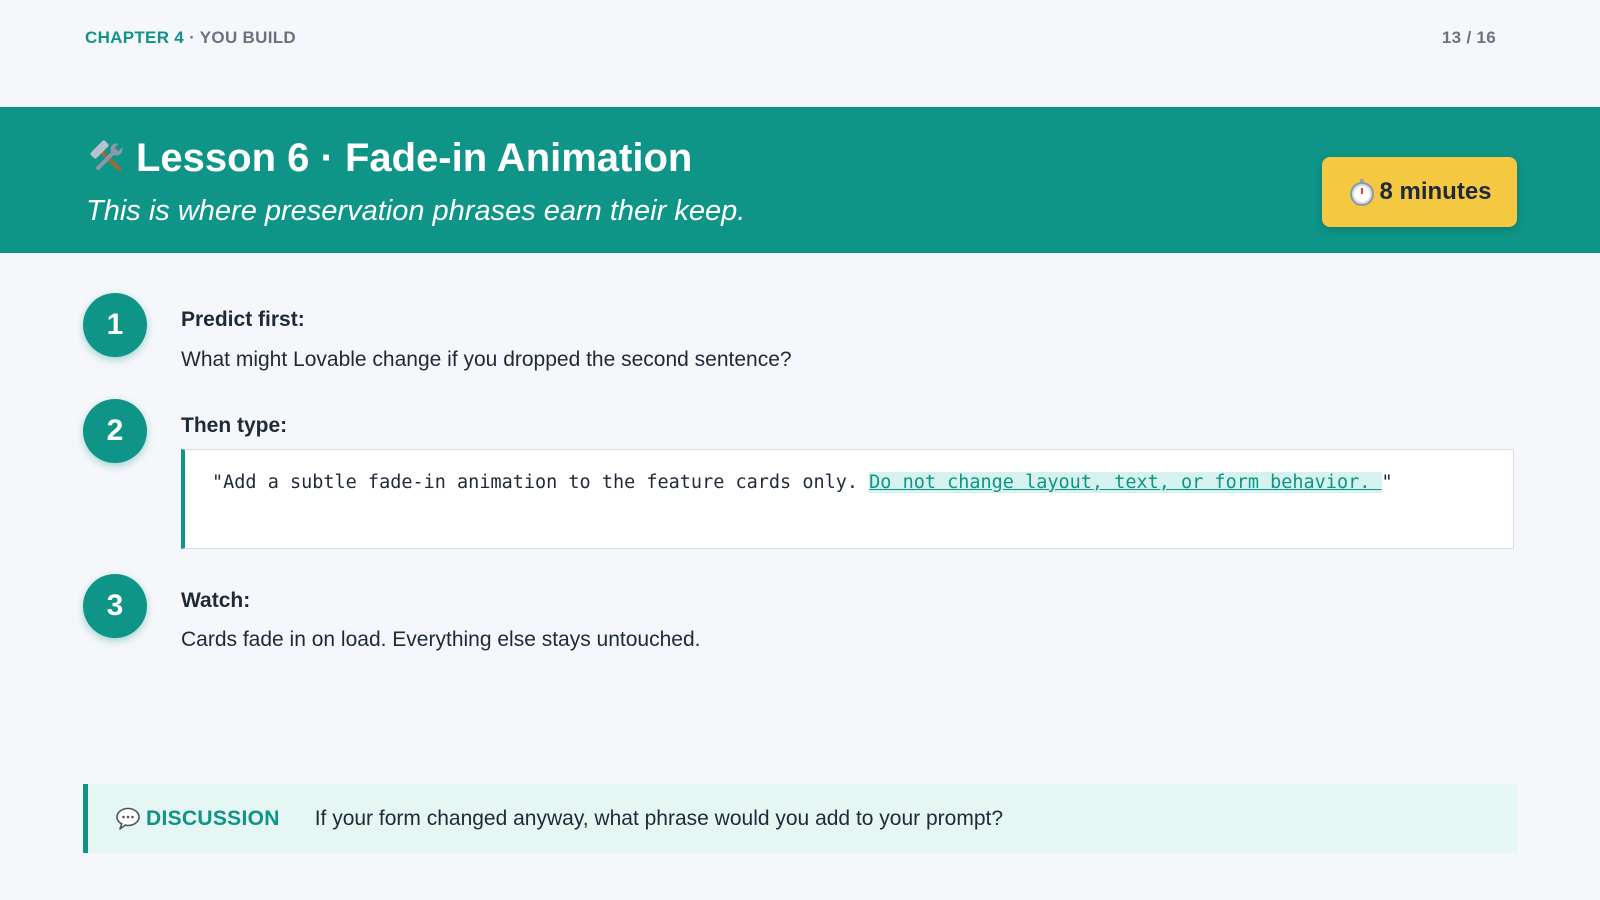 This screenshot has width=1600, height=900. Describe the element at coordinates (218, 482) in the screenshot. I see `prompt-open-quote: "` at that location.